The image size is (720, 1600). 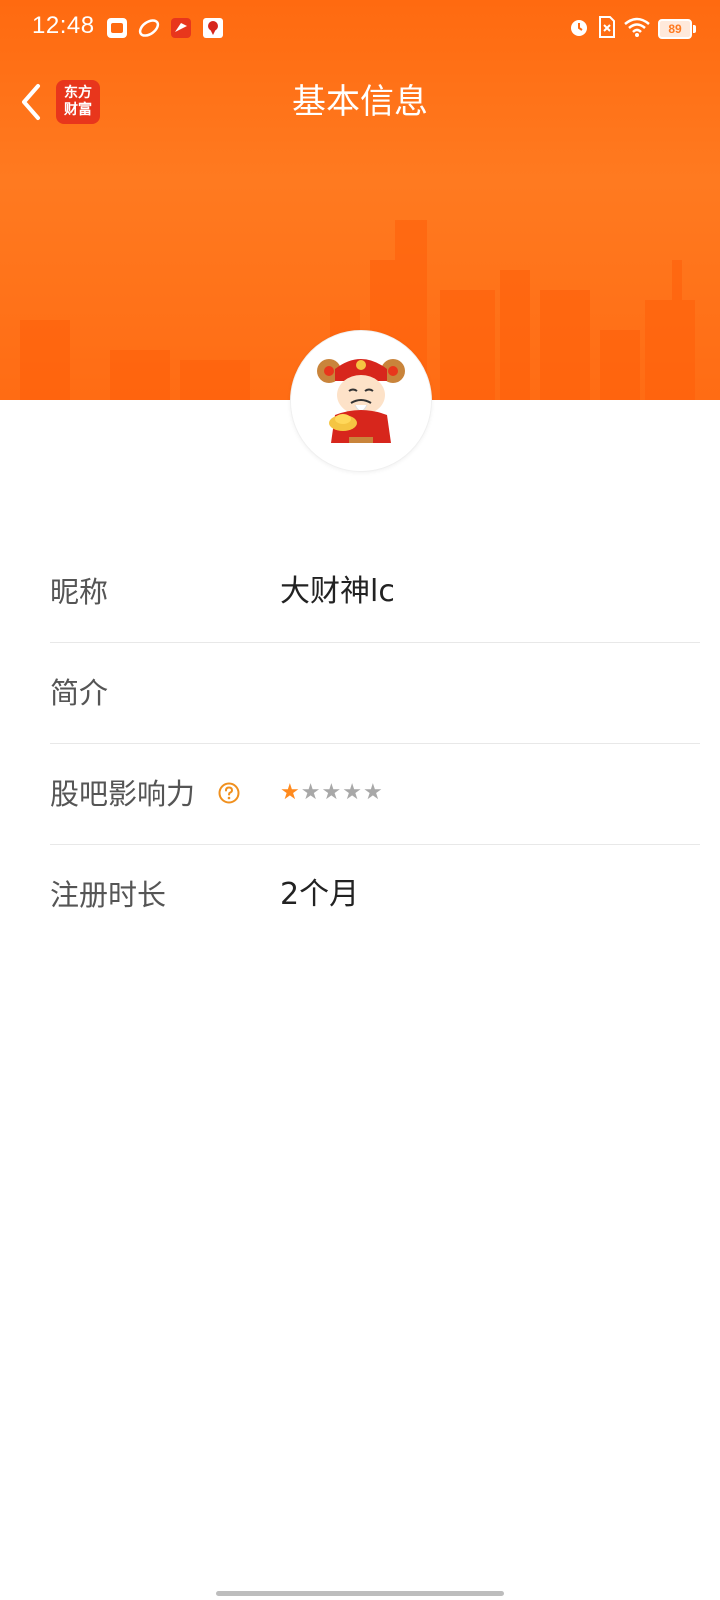 What do you see at coordinates (123, 794) in the screenshot?
I see `influence-label: 股吧影响力` at bounding box center [123, 794].